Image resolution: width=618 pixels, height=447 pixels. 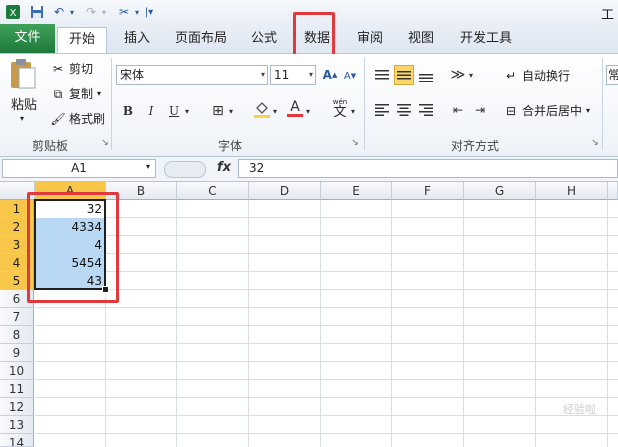 What do you see at coordinates (13, 12) in the screenshot?
I see `excel-logo-icon: X` at bounding box center [13, 12].